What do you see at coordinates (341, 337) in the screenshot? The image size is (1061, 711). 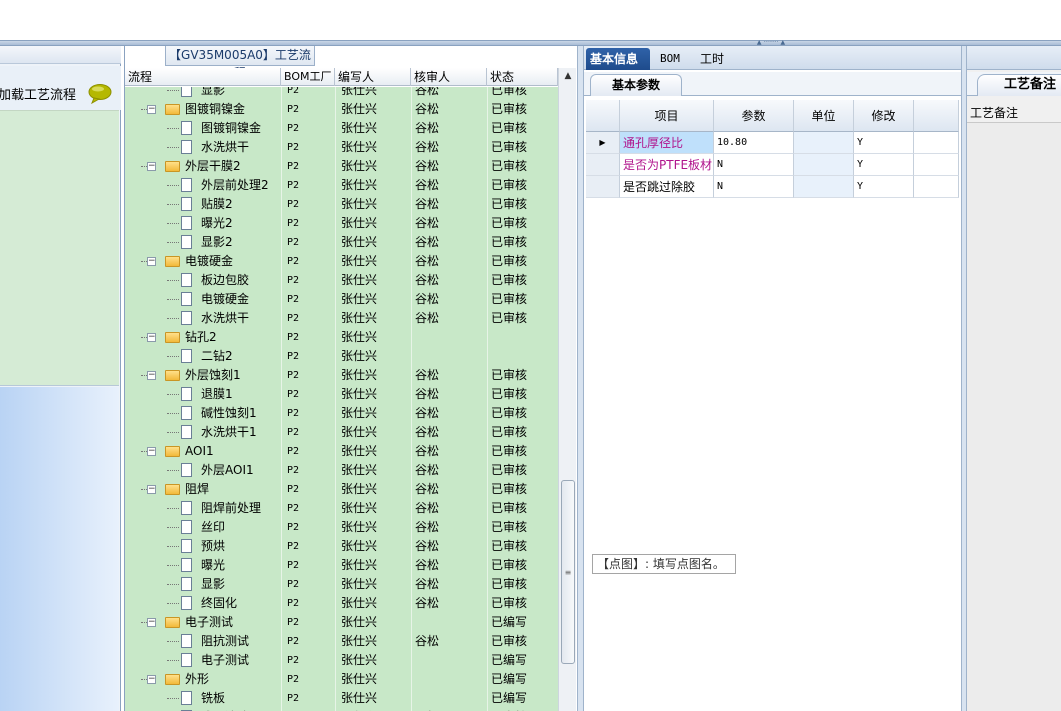 I see `tree-folder-row: − 钻孔2 P2 张仕兴` at bounding box center [341, 337].